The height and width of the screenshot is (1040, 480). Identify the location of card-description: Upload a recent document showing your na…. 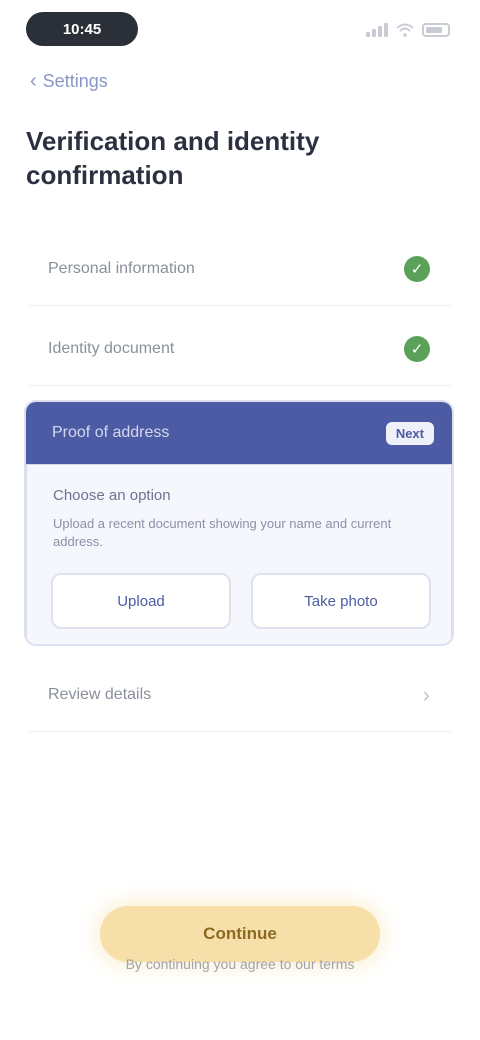
(222, 532).